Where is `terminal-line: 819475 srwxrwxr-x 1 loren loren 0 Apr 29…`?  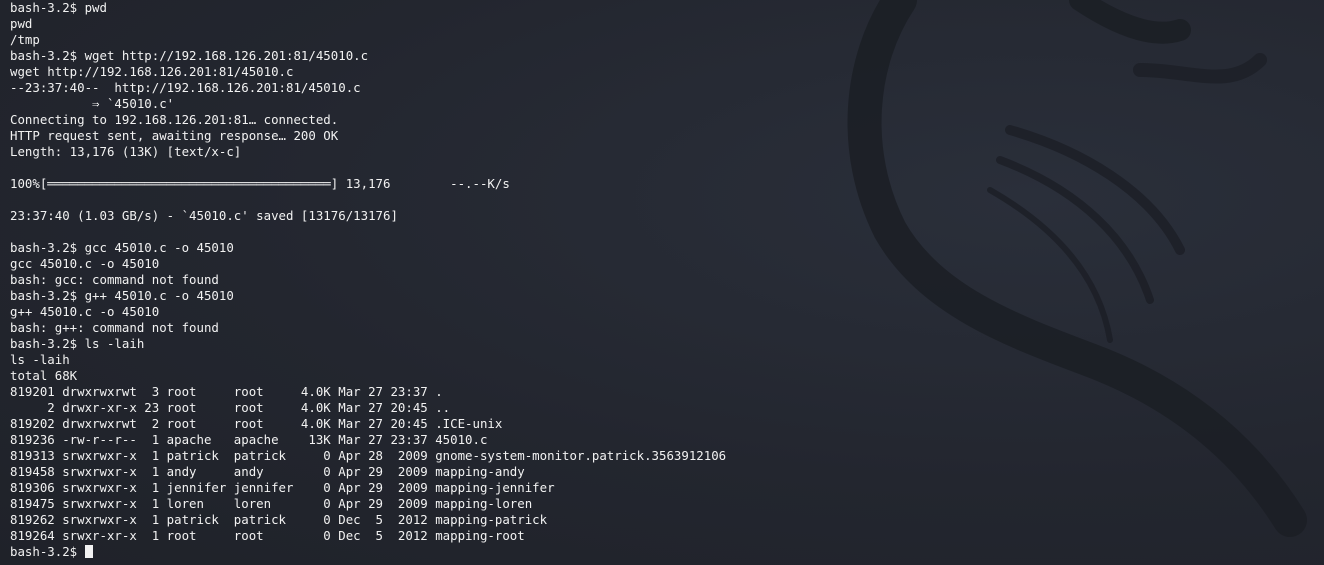 terminal-line: 819475 srwxrwxr-x 1 loren loren 0 Apr 29… is located at coordinates (271, 503).